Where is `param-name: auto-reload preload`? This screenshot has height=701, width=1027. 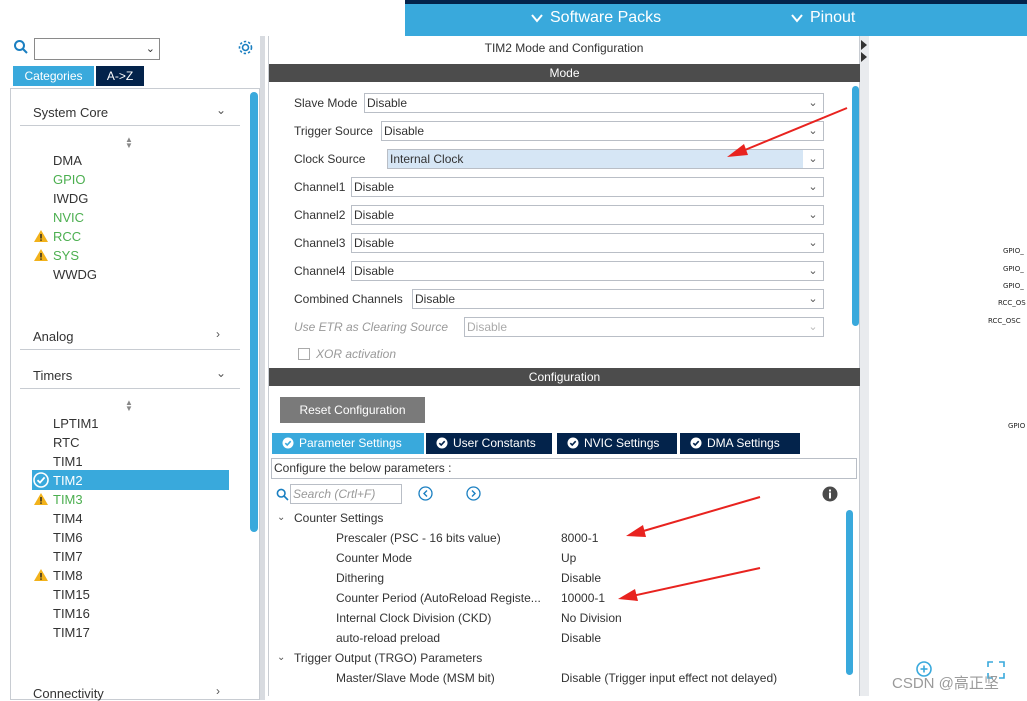 param-name: auto-reload preload is located at coordinates (388, 638).